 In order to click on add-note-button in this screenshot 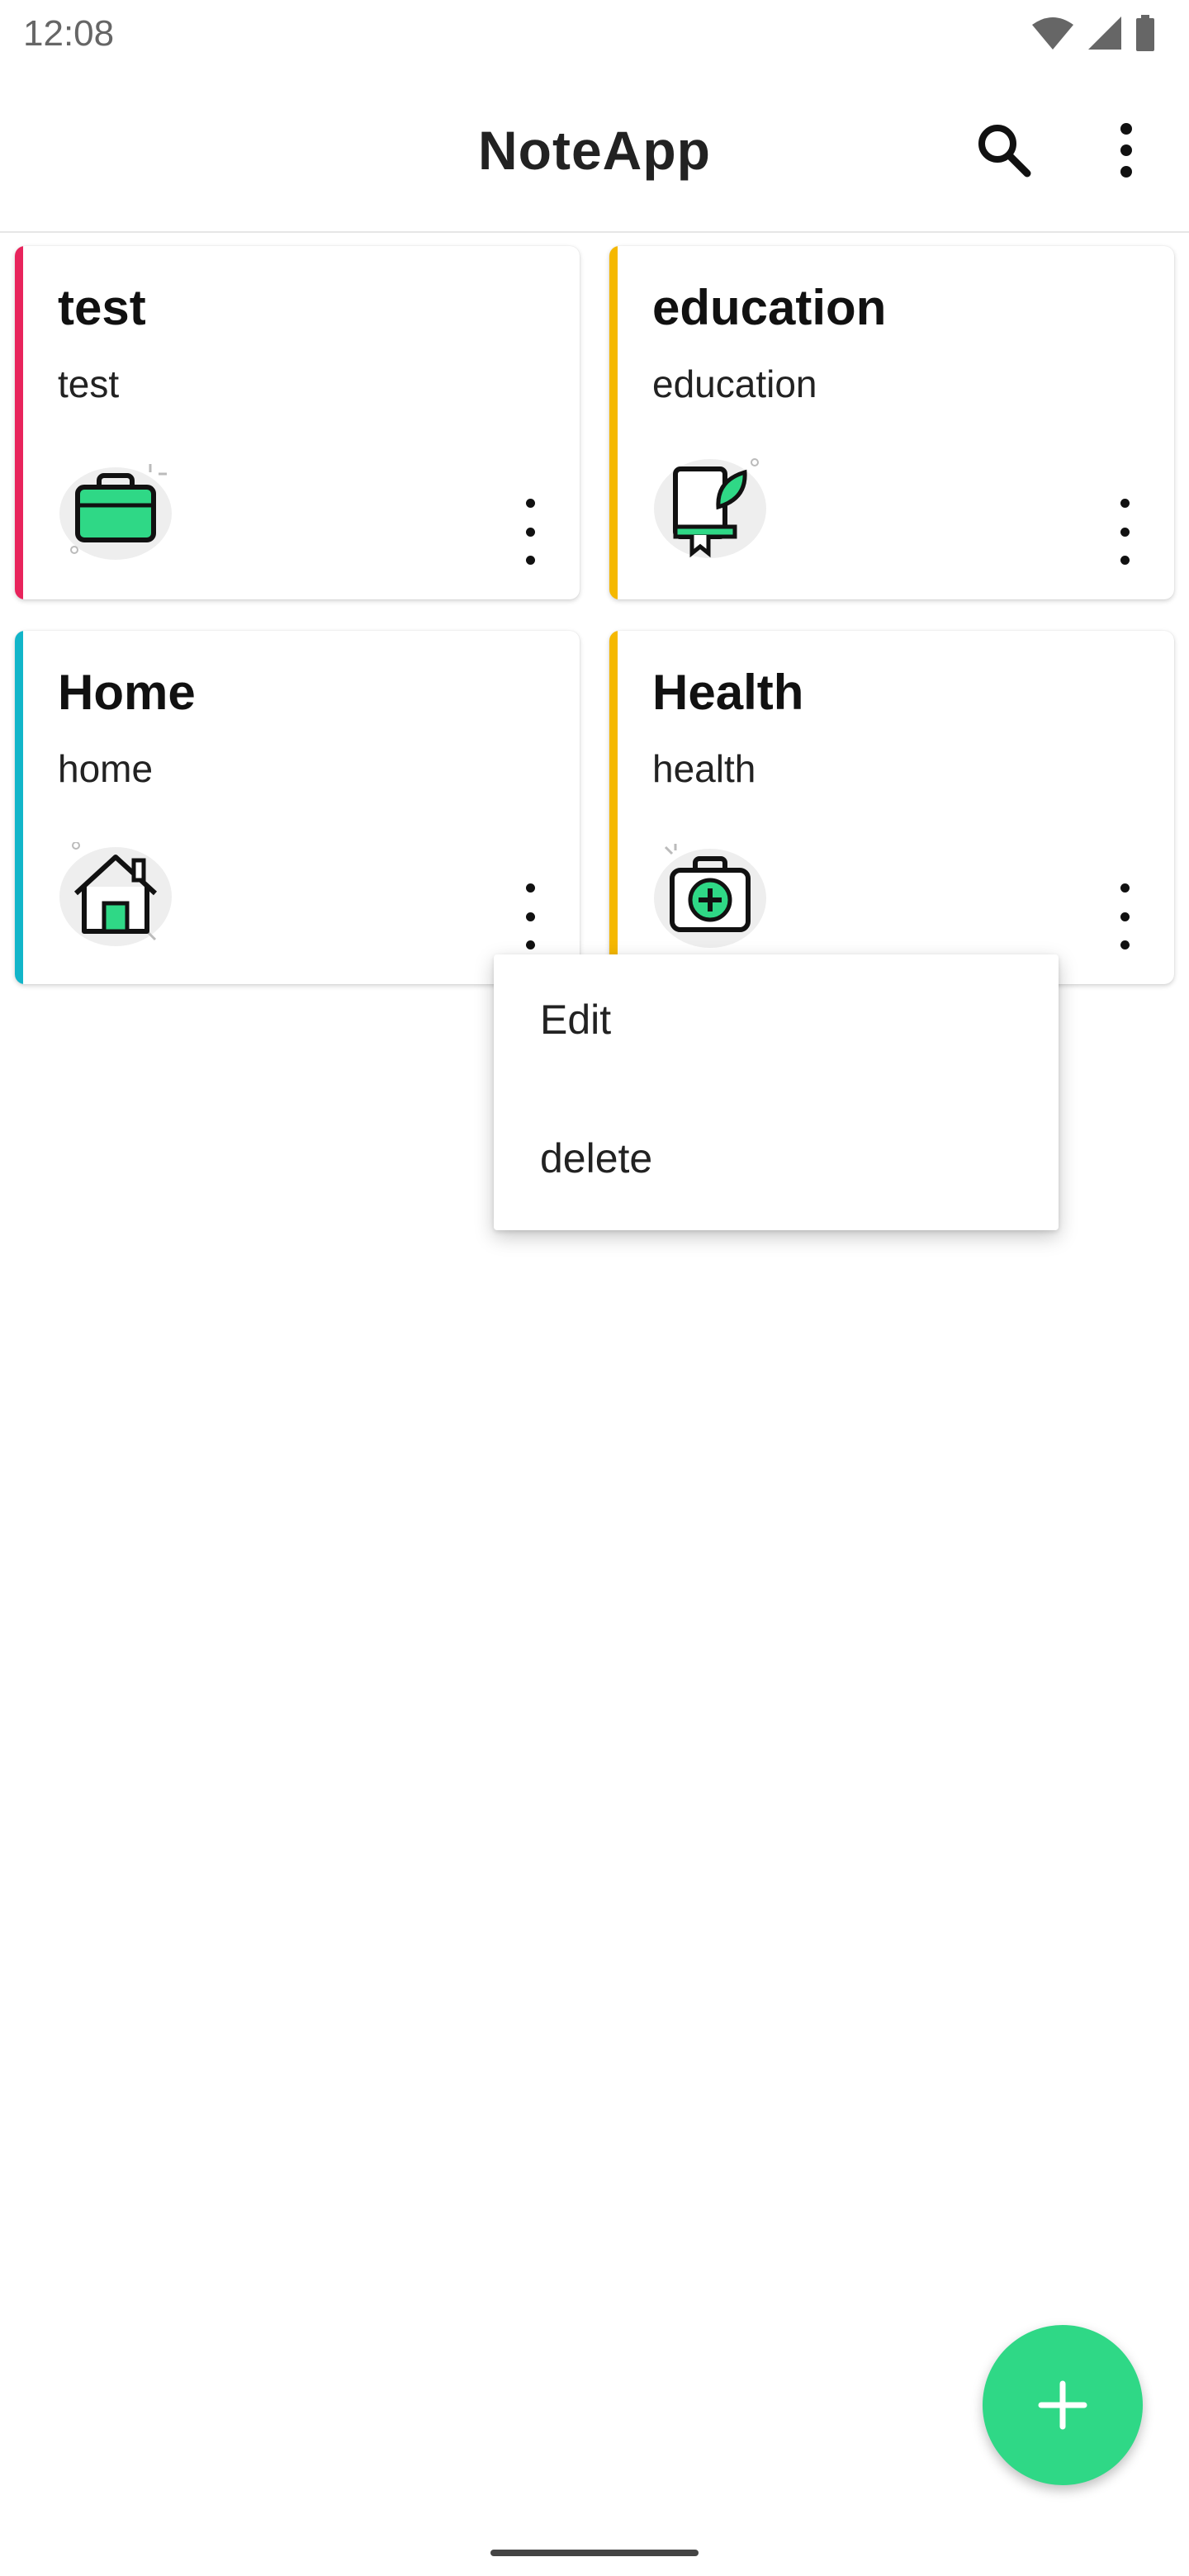, I will do `click(1063, 2405)`.